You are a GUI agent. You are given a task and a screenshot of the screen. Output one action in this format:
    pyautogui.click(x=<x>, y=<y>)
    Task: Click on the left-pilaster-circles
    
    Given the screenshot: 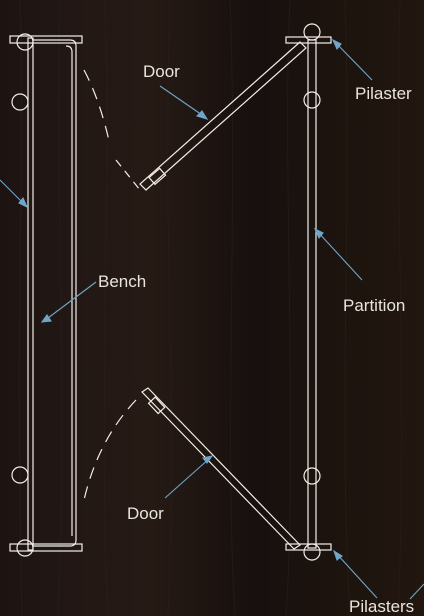 What is the action you would take?
    pyautogui.click(x=22, y=295)
    